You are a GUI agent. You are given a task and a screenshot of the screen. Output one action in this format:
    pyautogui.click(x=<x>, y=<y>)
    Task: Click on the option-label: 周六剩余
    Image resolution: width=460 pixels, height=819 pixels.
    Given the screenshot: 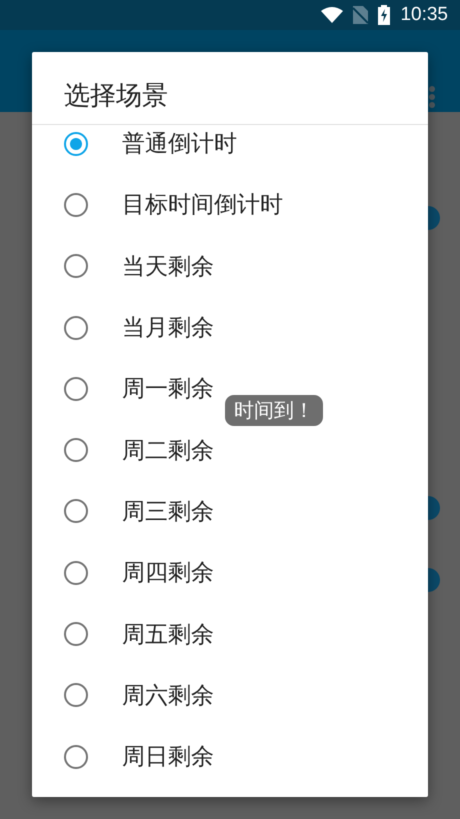 What is the action you would take?
    pyautogui.click(x=168, y=696)
    